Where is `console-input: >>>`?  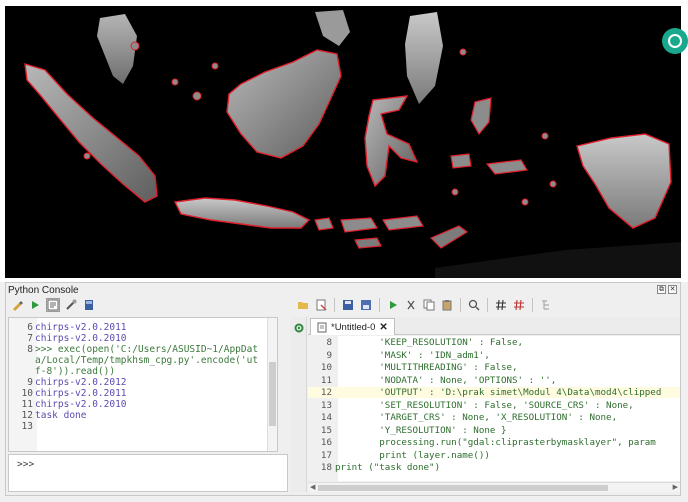 console-input: >>> is located at coordinates (148, 473).